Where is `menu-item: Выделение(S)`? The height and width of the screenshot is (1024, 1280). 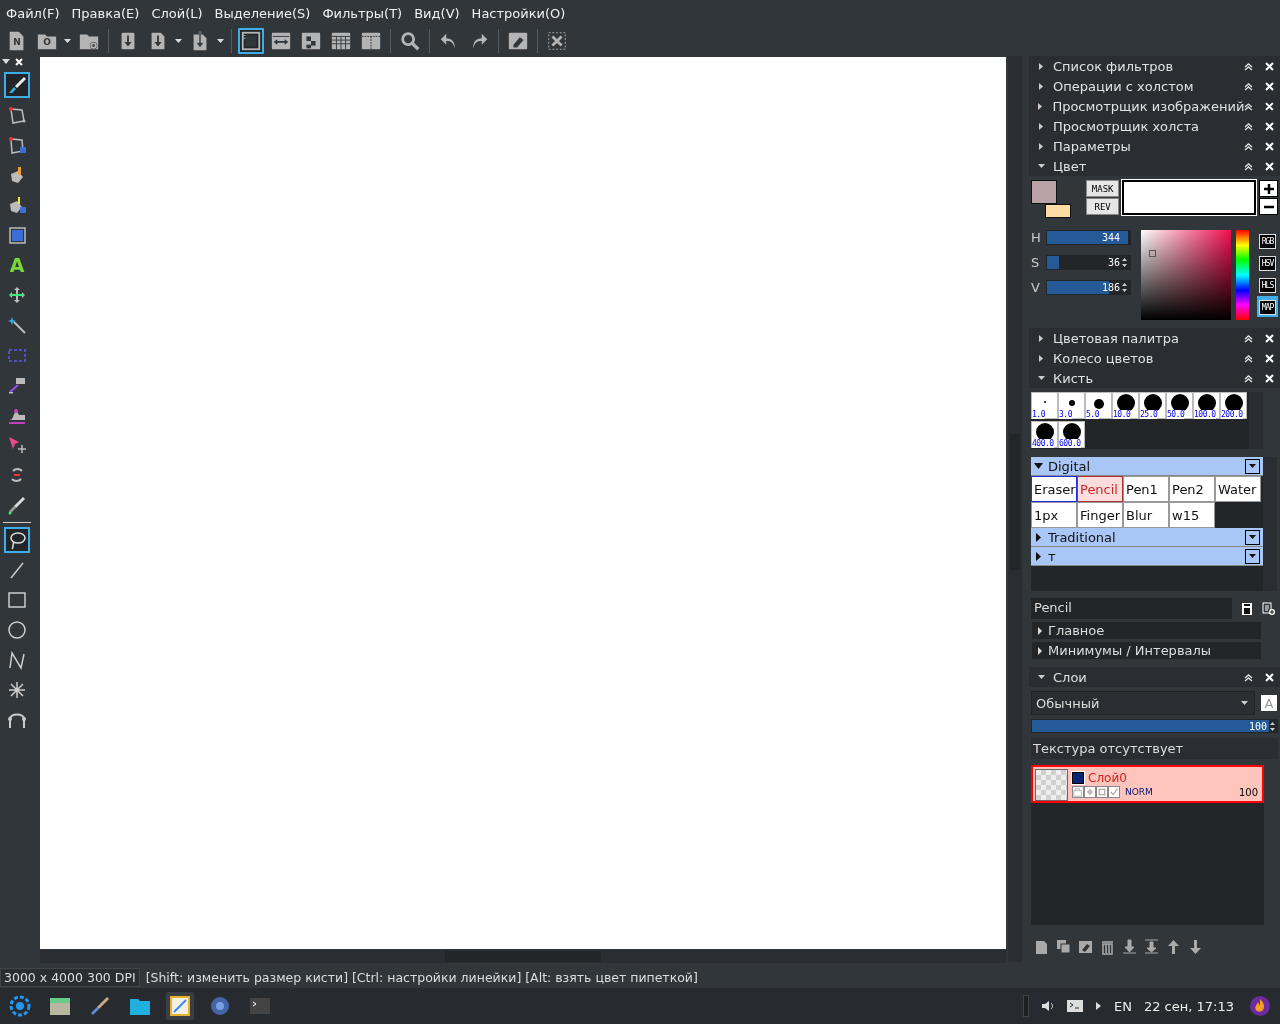
menu-item: Выделение(S) is located at coordinates (262, 13).